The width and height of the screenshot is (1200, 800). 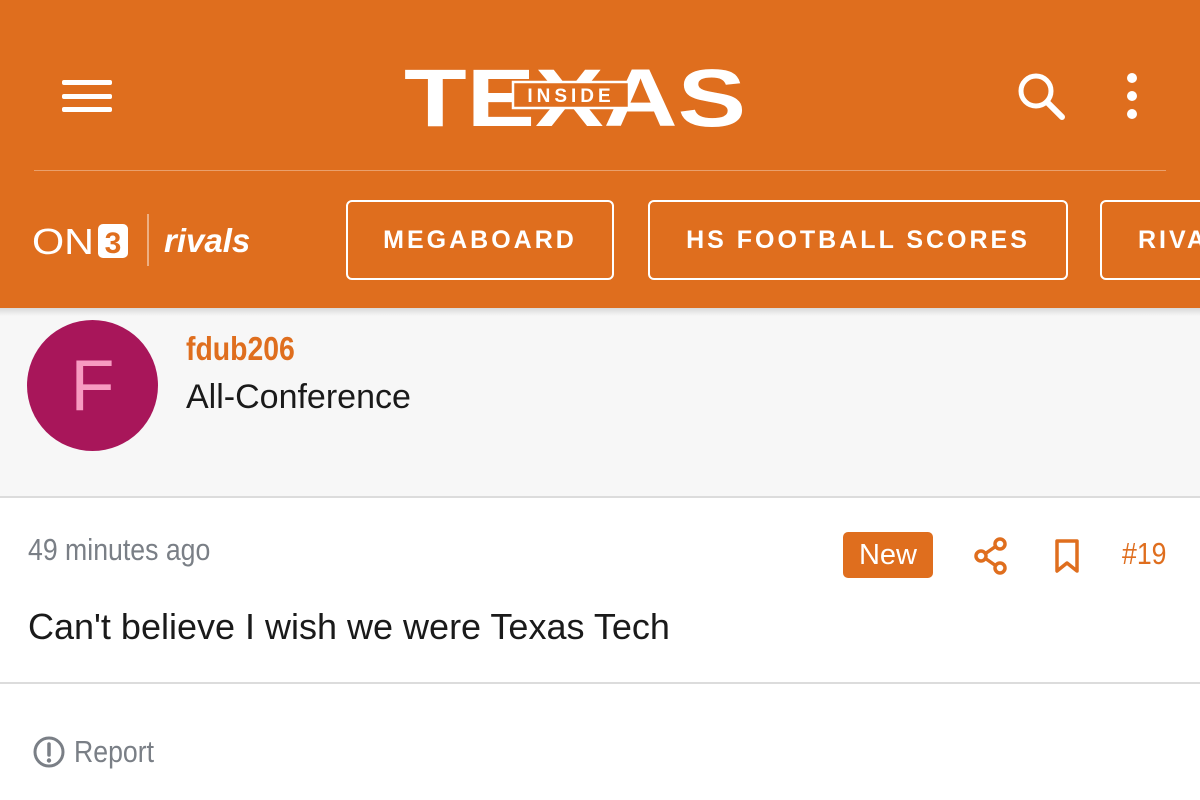 I want to click on svg-text: 3, so click(x=113, y=243).